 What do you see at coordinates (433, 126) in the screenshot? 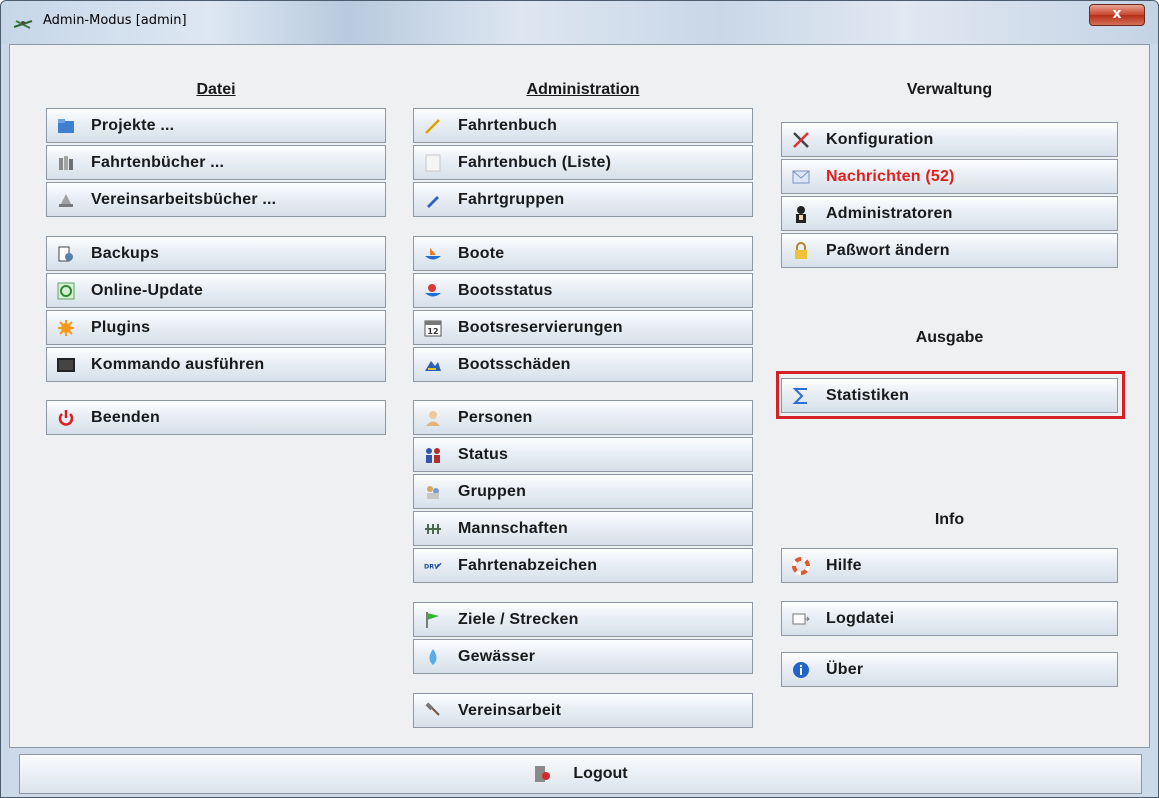
I see `pencil-icon` at bounding box center [433, 126].